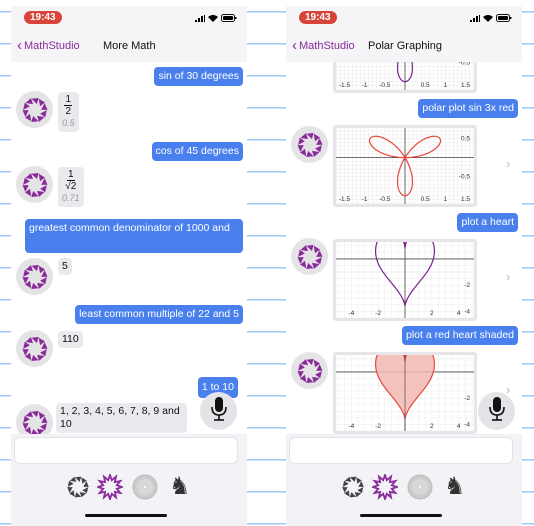  Describe the element at coordinates (68, 123) in the screenshot. I see `decimal-value: 0.5` at that location.